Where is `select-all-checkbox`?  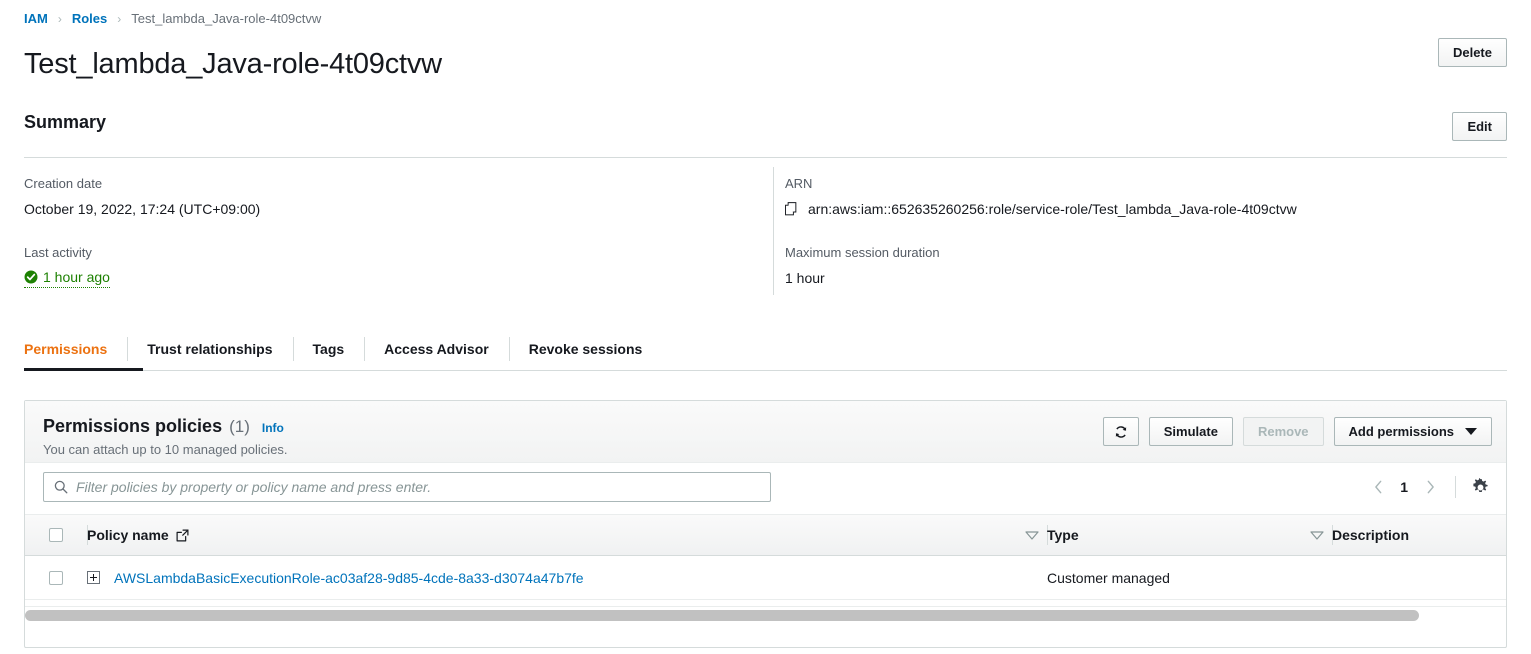 select-all-checkbox is located at coordinates (56, 535).